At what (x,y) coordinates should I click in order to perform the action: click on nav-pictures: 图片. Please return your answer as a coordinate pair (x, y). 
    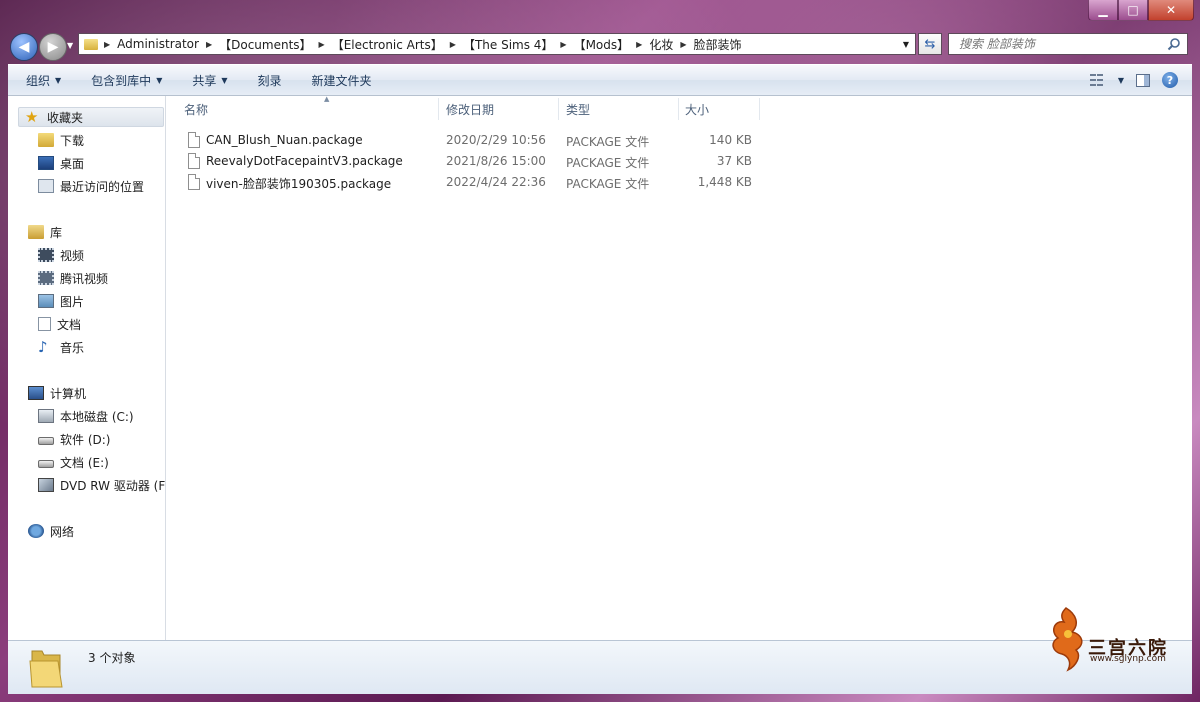
    Looking at the image, I should click on (61, 301).